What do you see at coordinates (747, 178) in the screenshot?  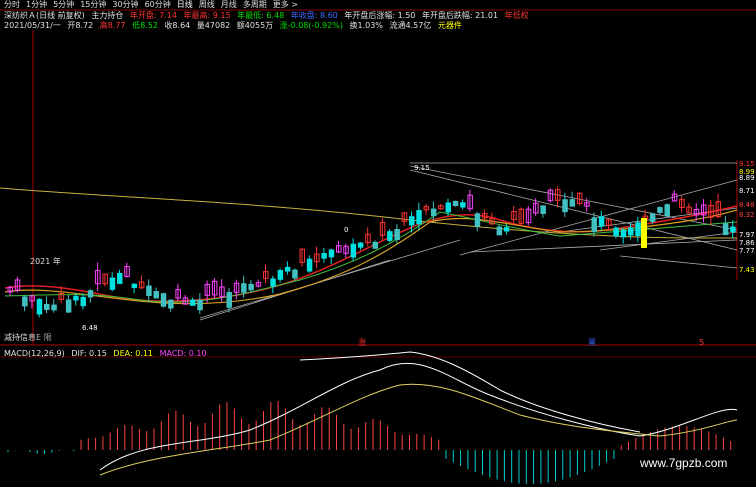 I see `price-label: 8.89` at bounding box center [747, 178].